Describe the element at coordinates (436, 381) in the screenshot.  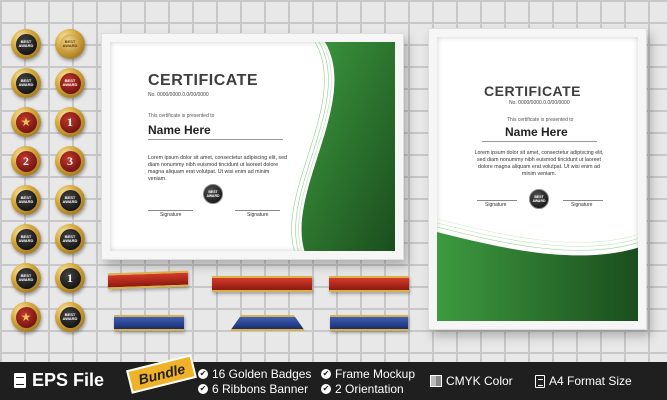
I see `cmyk-swatch-icon` at that location.